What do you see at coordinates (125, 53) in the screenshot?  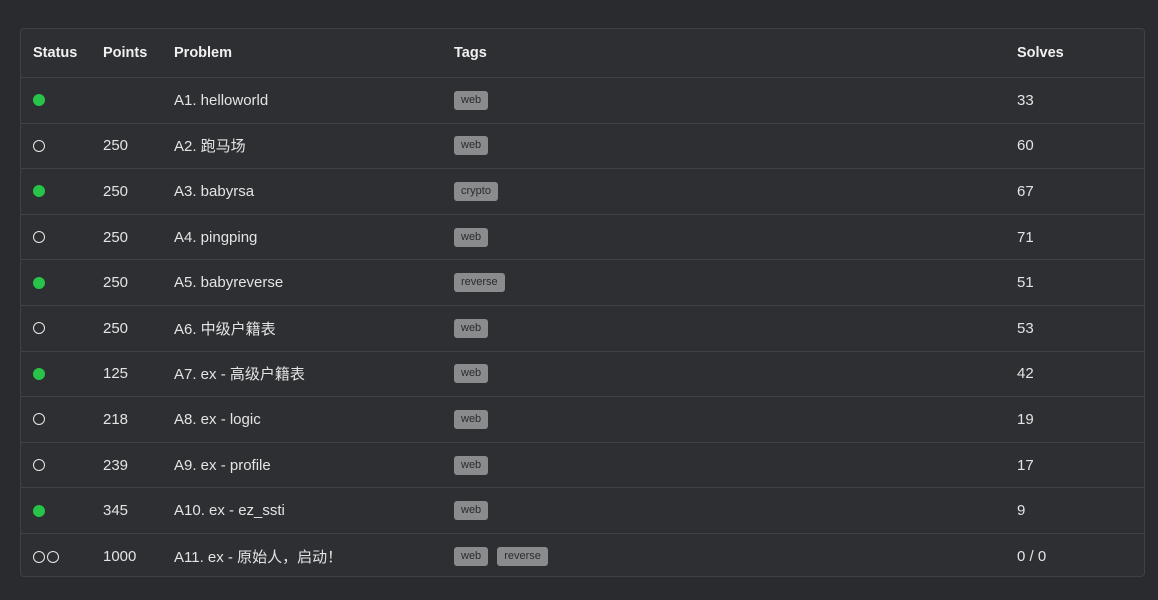 I see `header-points: Points` at bounding box center [125, 53].